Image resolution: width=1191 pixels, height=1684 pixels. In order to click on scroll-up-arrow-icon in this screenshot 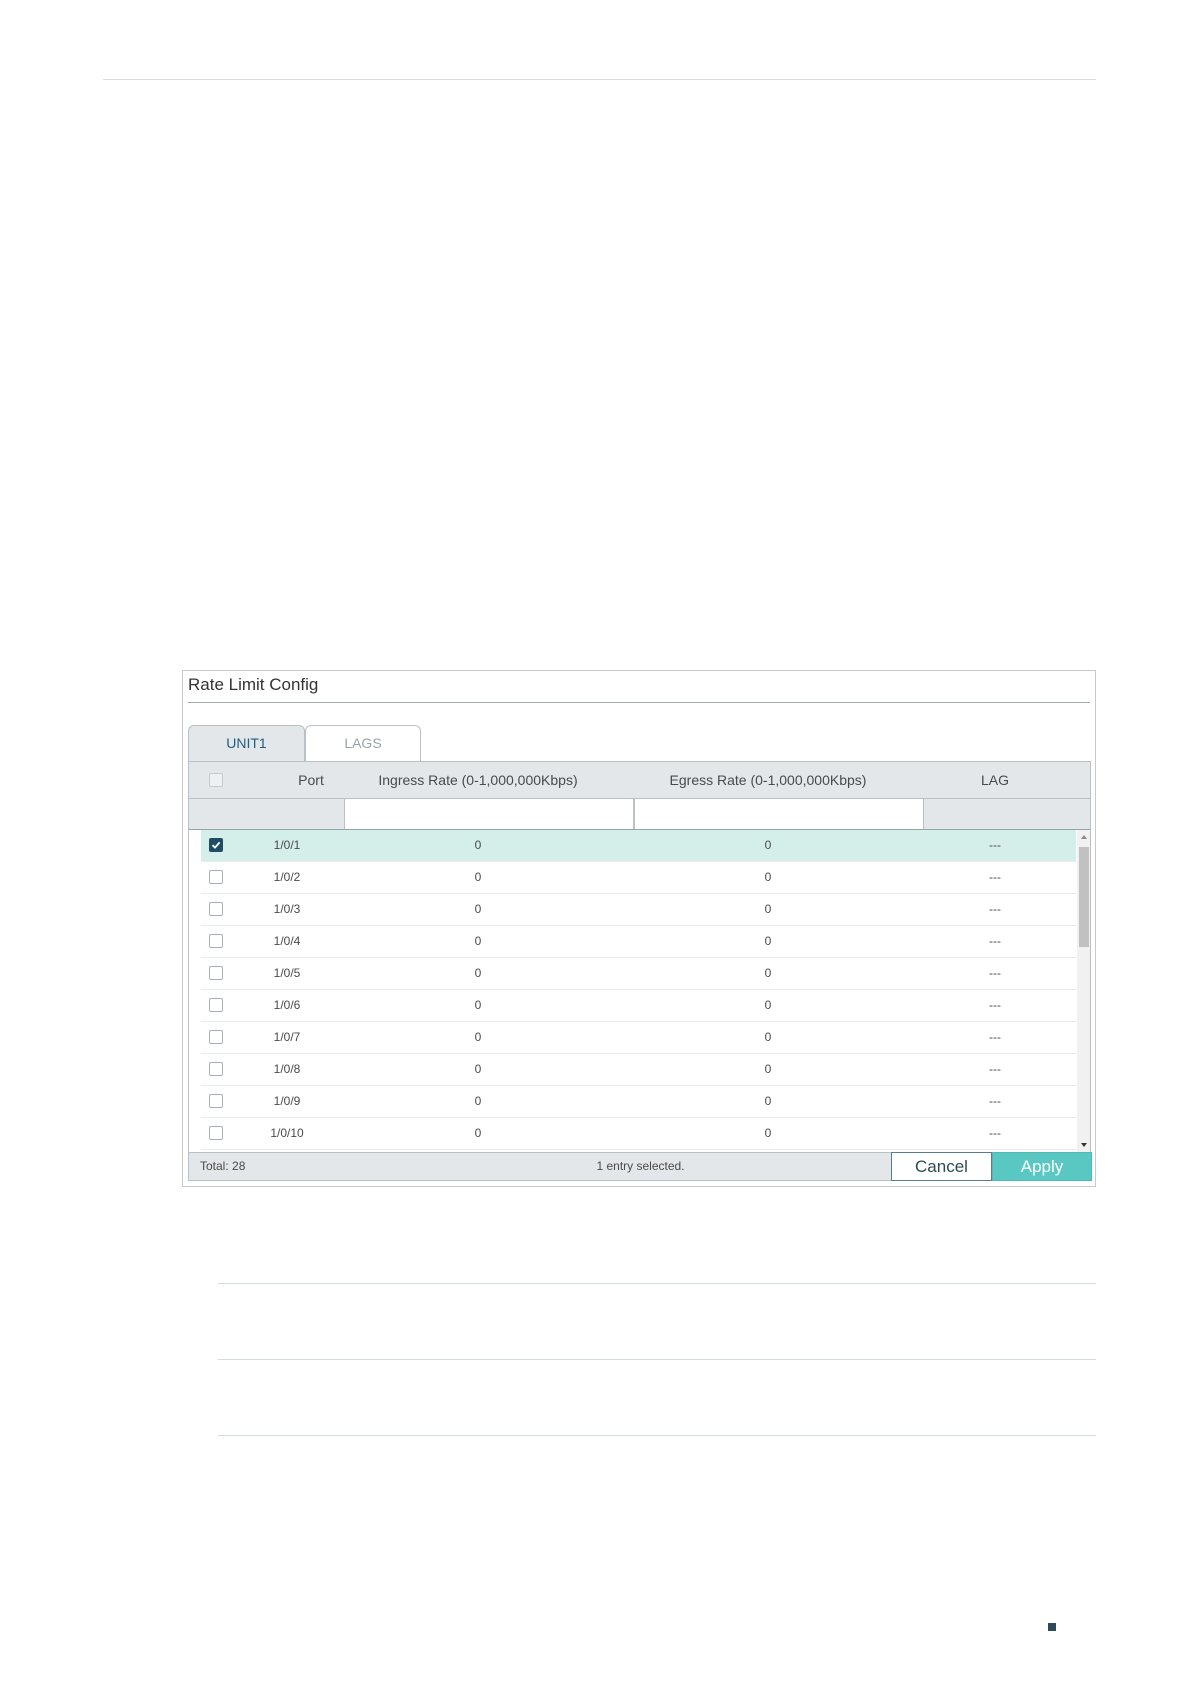, I will do `click(1083, 837)`.